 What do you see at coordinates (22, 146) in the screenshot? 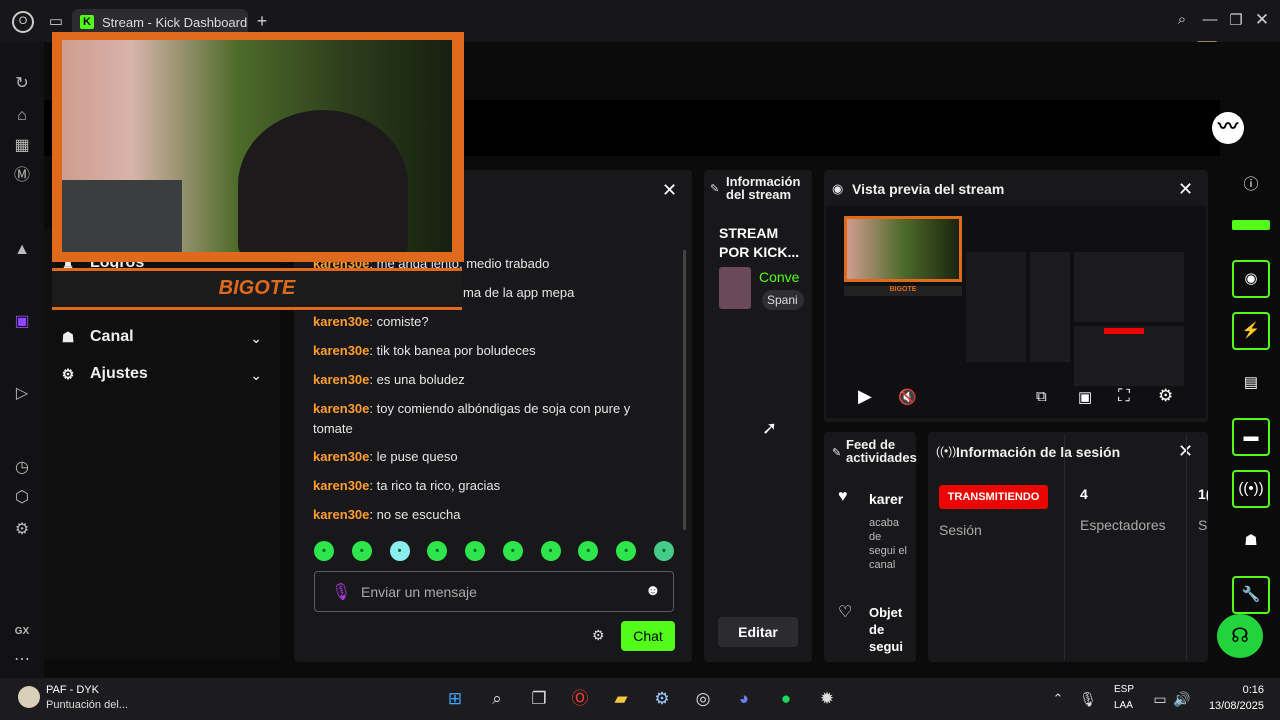
I see `gaming-icon: ▦` at bounding box center [22, 146].